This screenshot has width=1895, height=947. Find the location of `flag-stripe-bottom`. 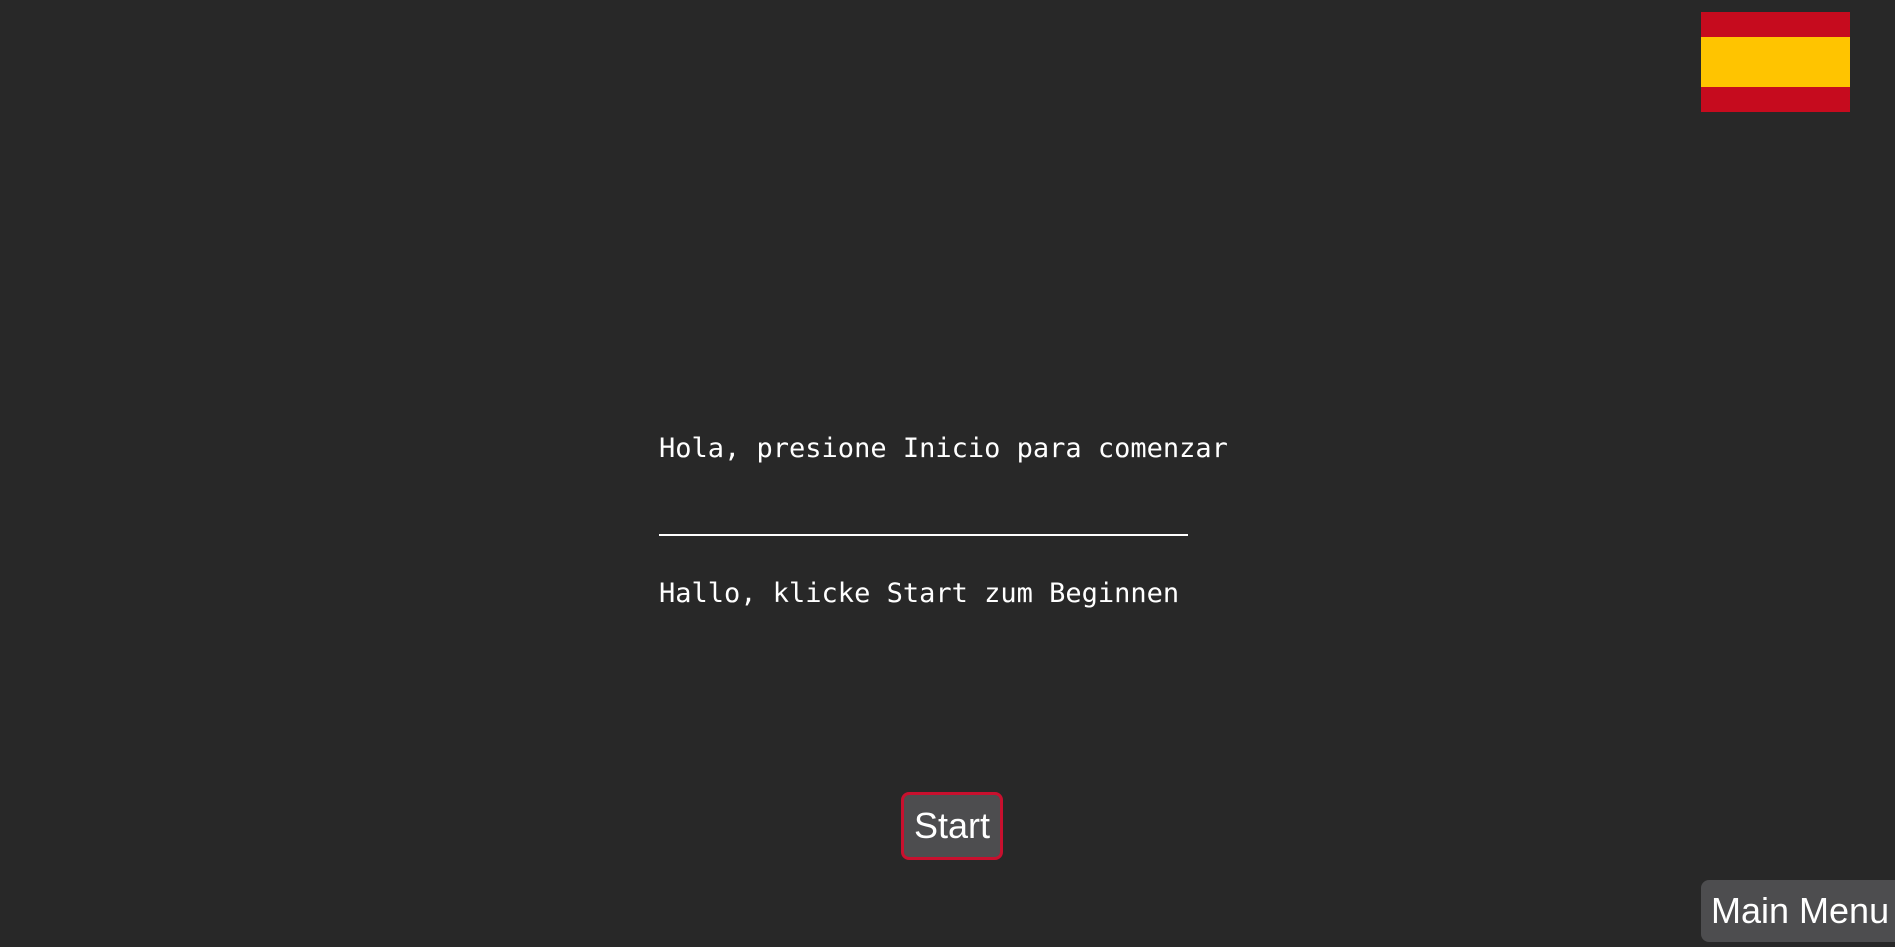

flag-stripe-bottom is located at coordinates (1775, 99).